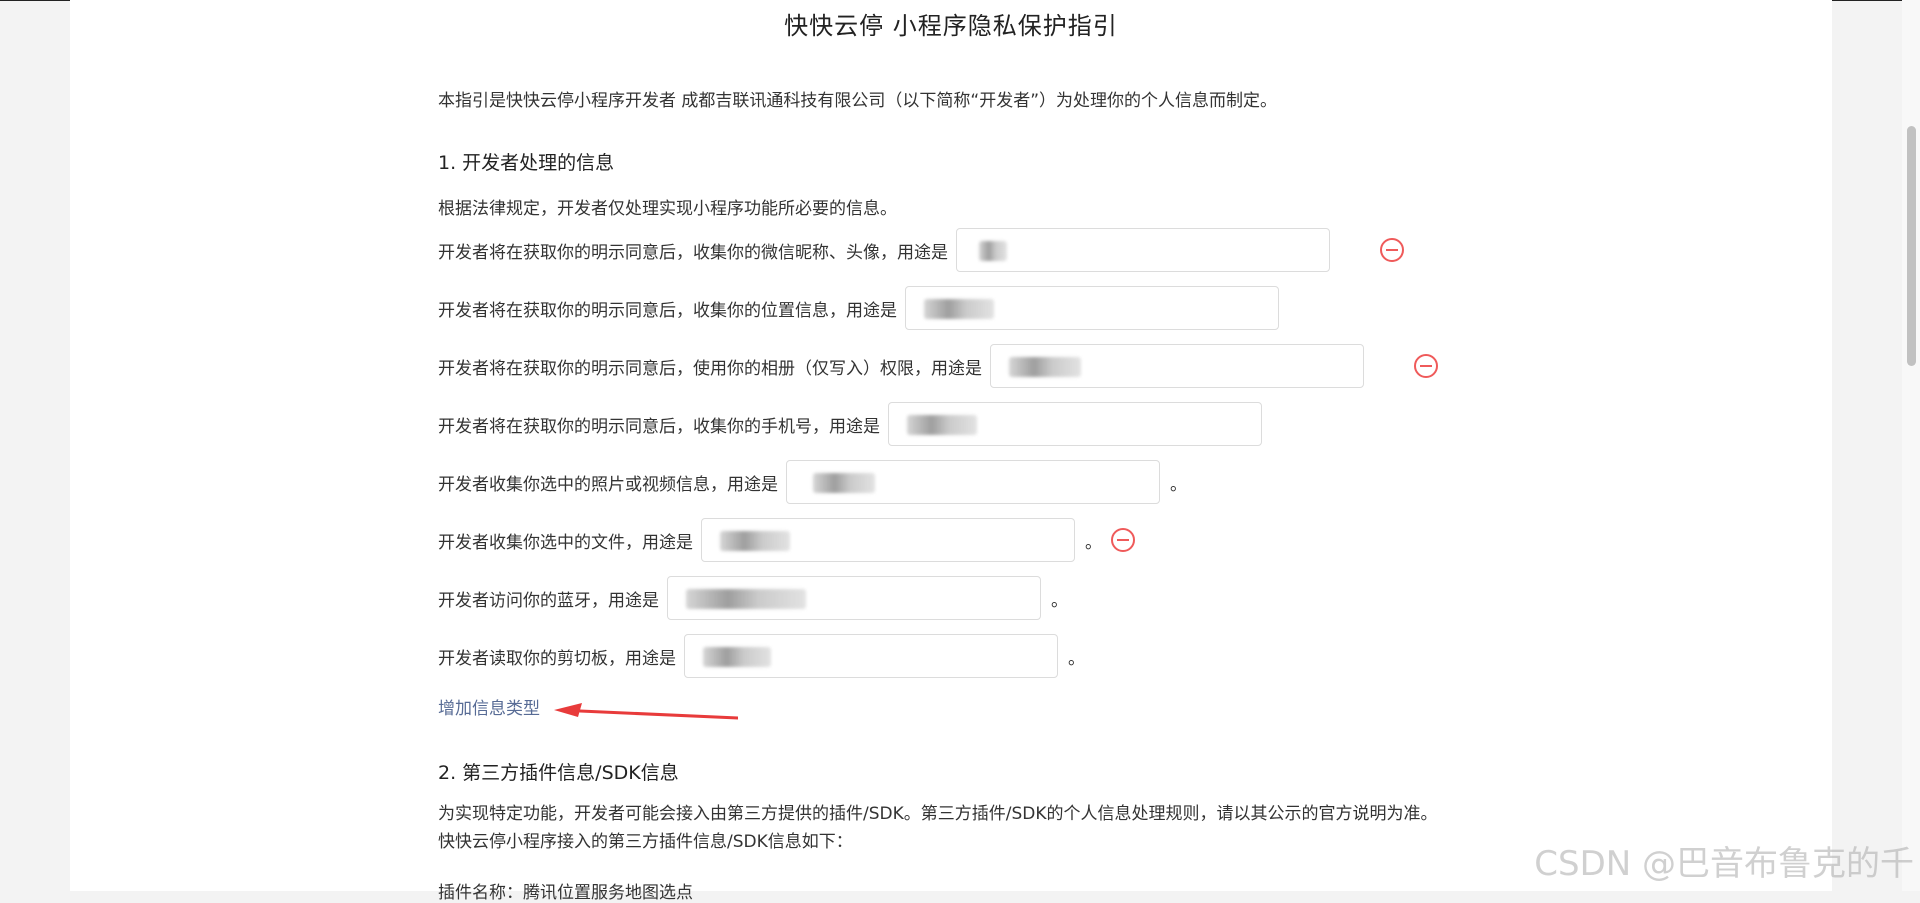  What do you see at coordinates (608, 484) in the screenshot?
I see `info-row-label: 开发者收集你选中的照片或视频信息，用途是` at bounding box center [608, 484].